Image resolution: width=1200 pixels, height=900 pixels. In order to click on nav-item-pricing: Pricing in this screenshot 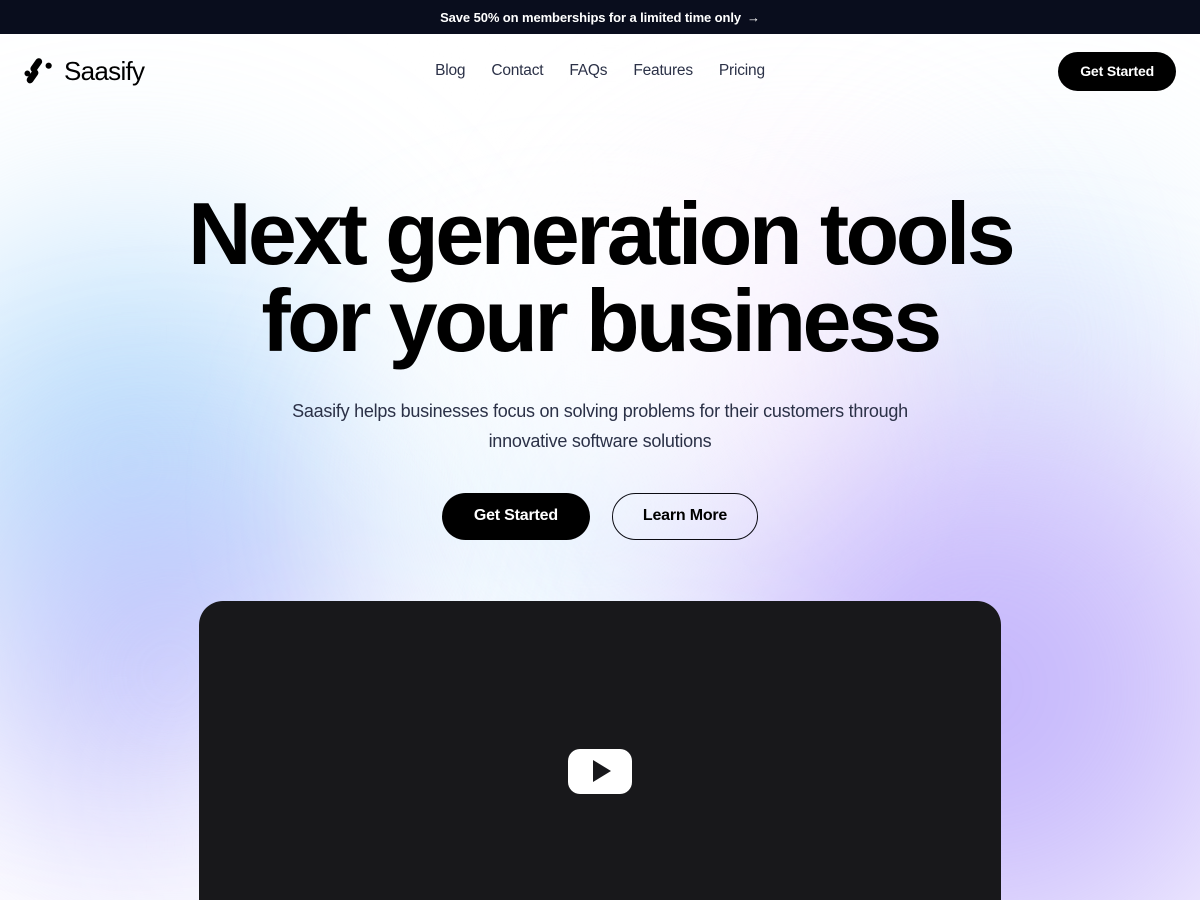, I will do `click(742, 71)`.